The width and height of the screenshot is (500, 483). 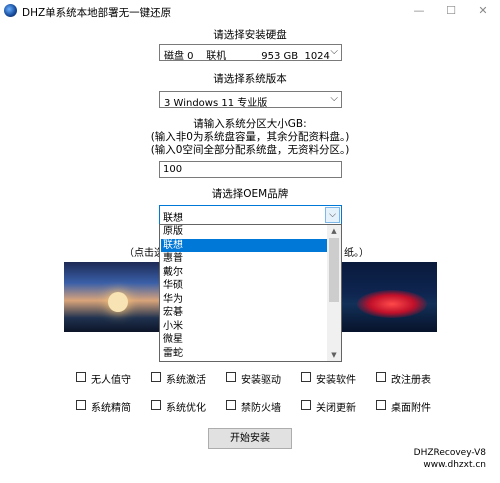 I want to click on oem-option: 宏碁, so click(x=244, y=313).